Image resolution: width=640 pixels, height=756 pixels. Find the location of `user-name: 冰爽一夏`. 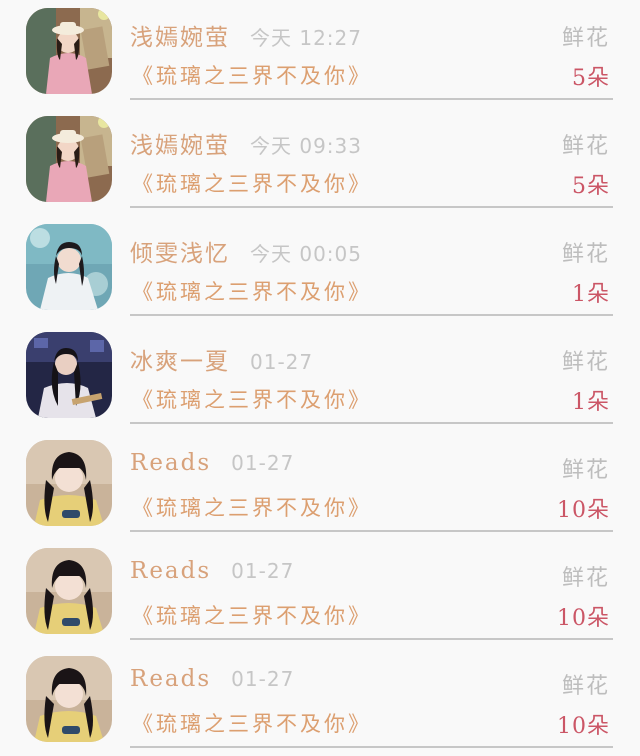

user-name: 冰爽一夏 is located at coordinates (180, 359).